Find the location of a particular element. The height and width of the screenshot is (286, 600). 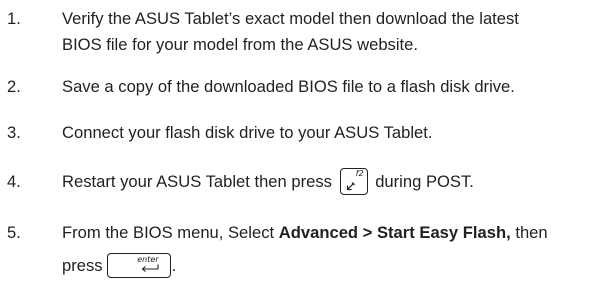

f2-key: f2 is located at coordinates (353, 182).